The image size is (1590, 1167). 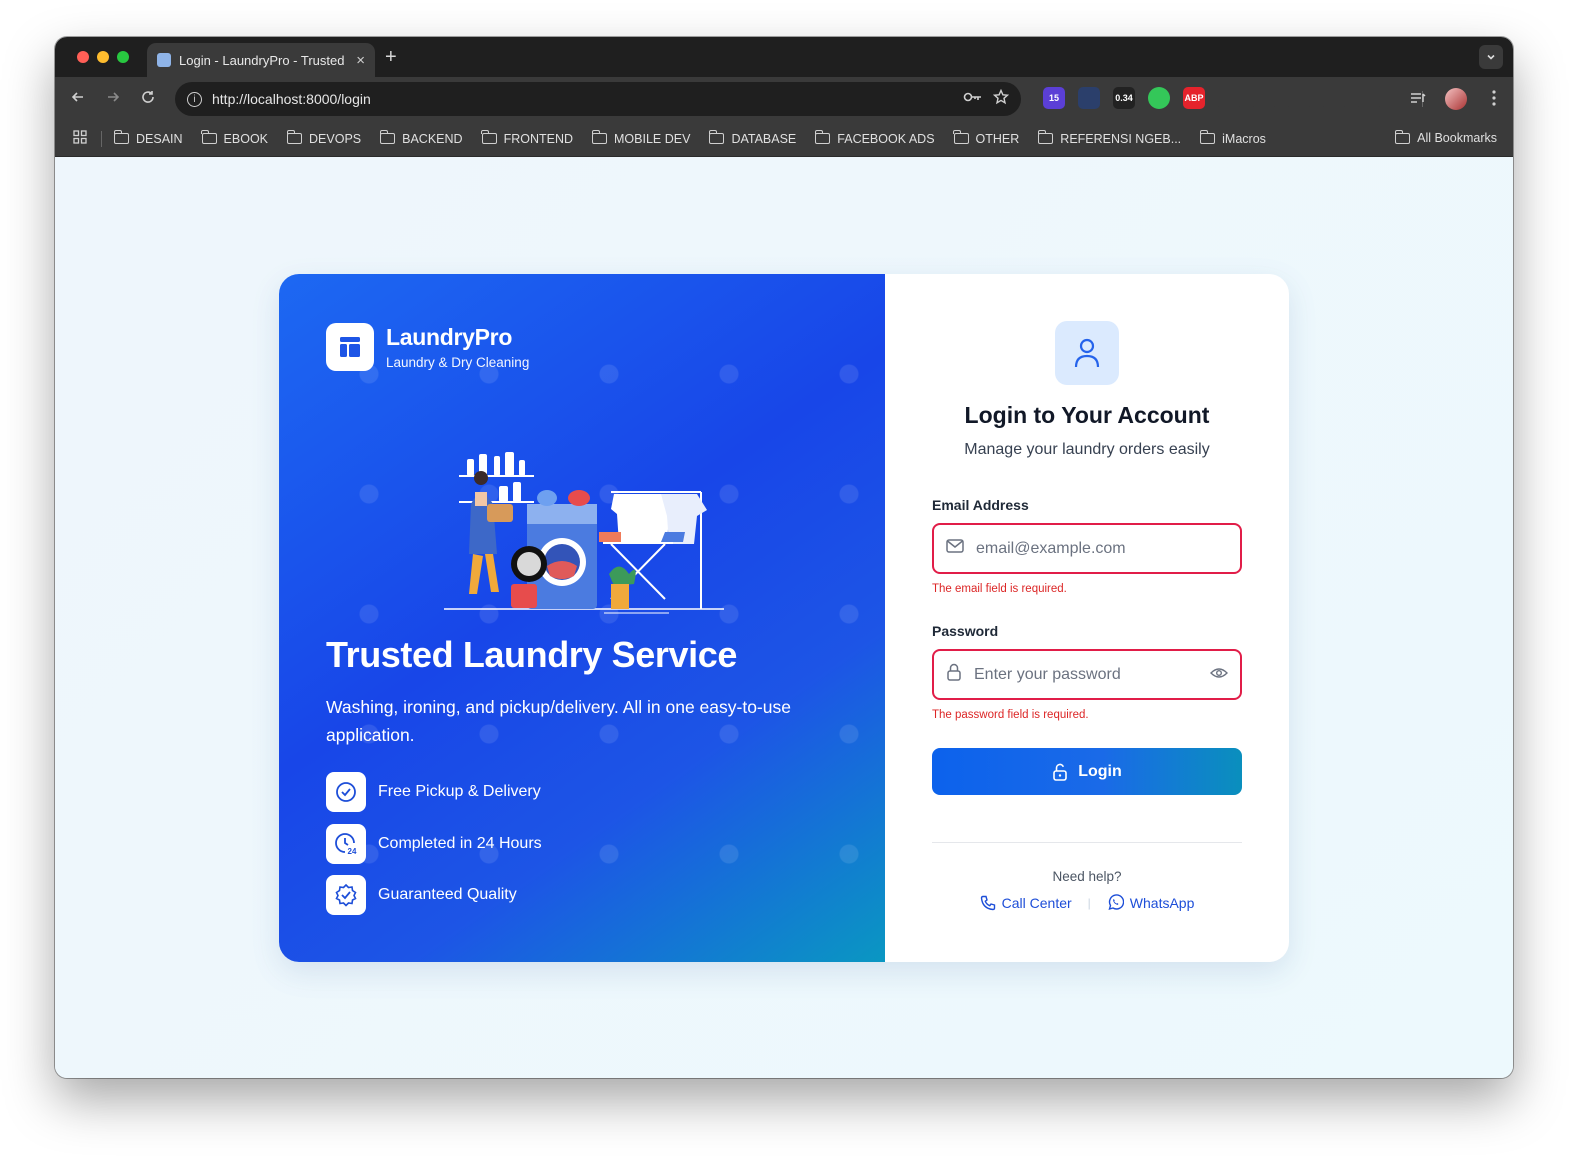 I want to click on bookmark-folder: FACEBOOK ADS, so click(x=874, y=138).